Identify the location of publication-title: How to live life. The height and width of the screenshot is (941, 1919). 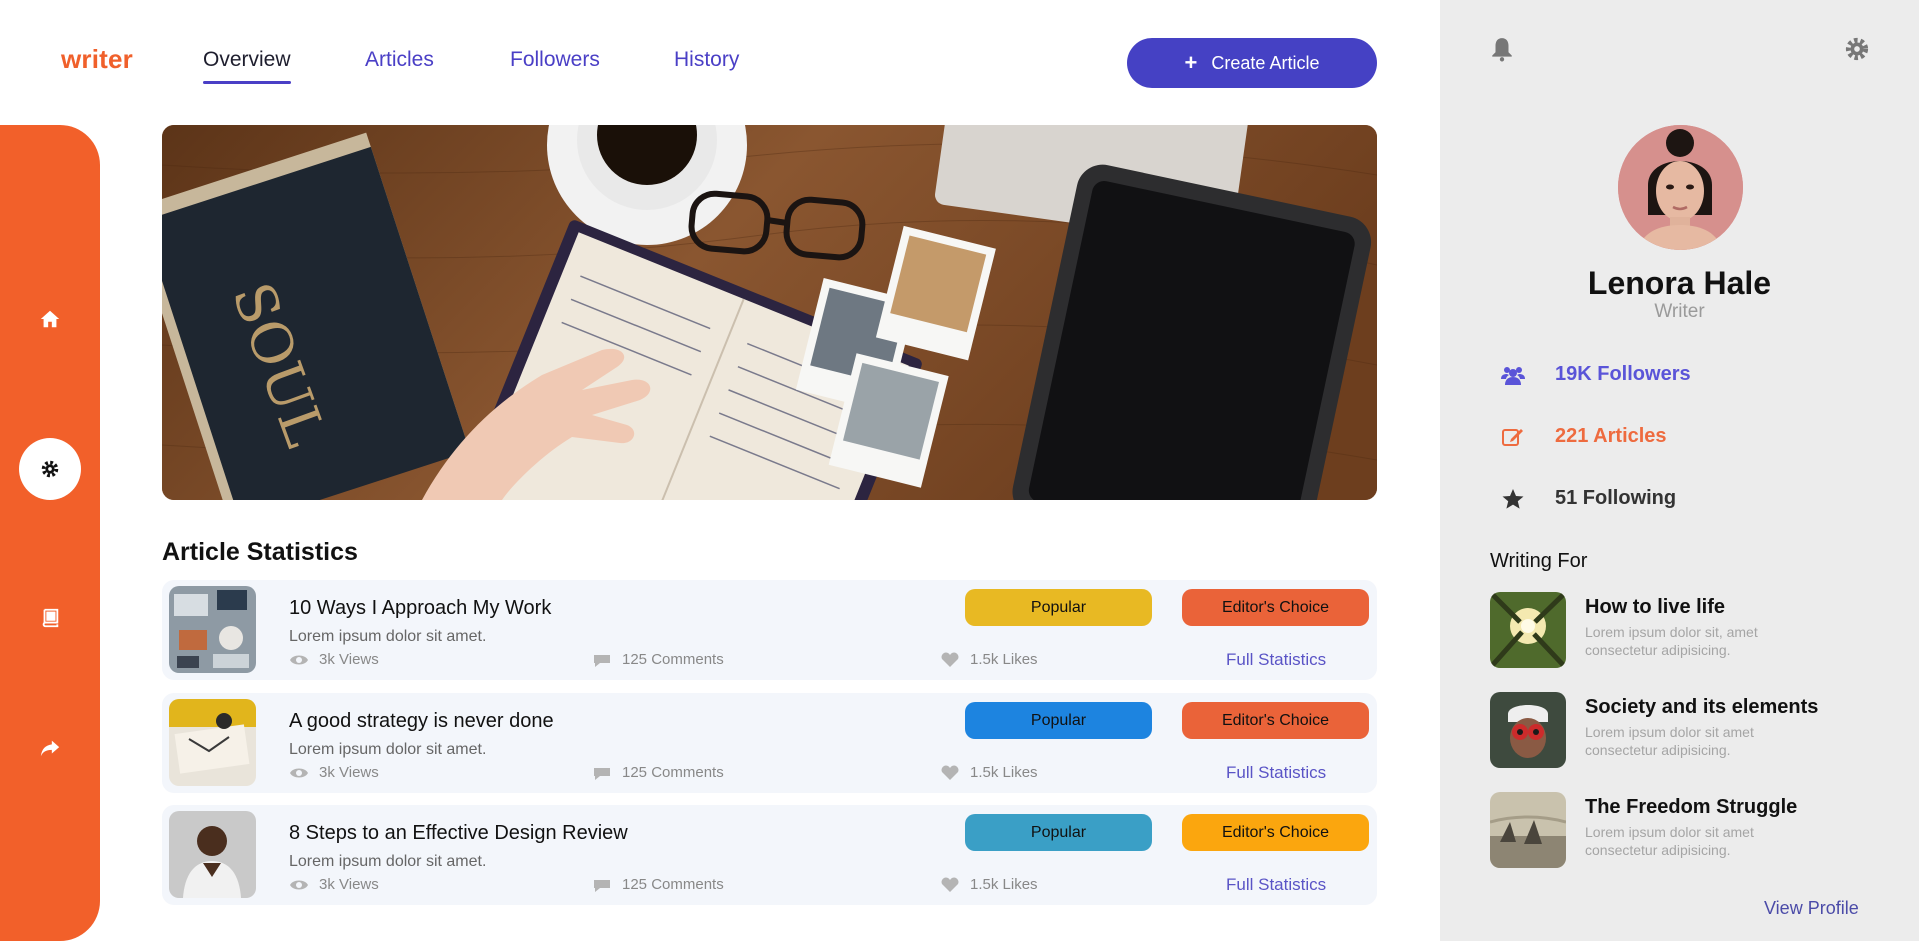
(1655, 607).